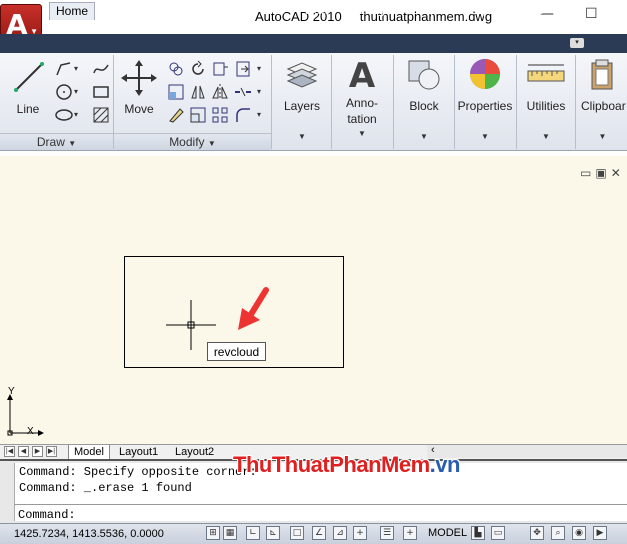 Image resolution: width=627 pixels, height=544 pixels. Describe the element at coordinates (340, 533) in the screenshot. I see `ducs-icon: ⊿` at that location.